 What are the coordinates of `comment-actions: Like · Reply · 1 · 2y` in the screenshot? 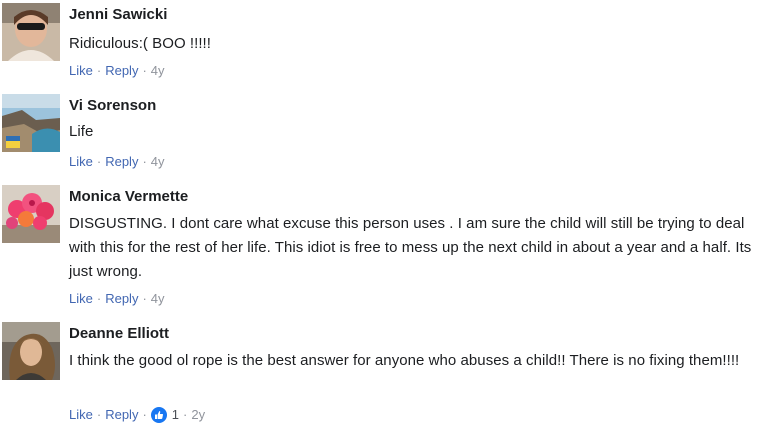 It's located at (137, 415).